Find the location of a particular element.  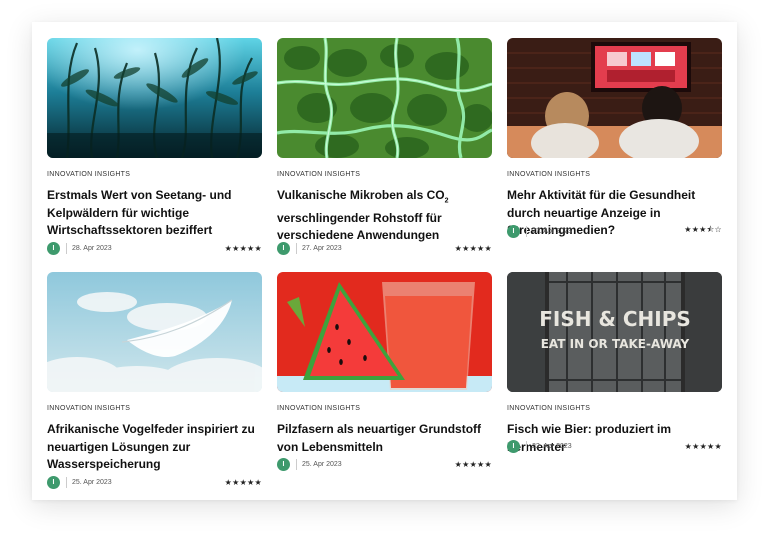

article-meta: I 27. Apr 2023 ★★★⯪☆ is located at coordinates (614, 231).